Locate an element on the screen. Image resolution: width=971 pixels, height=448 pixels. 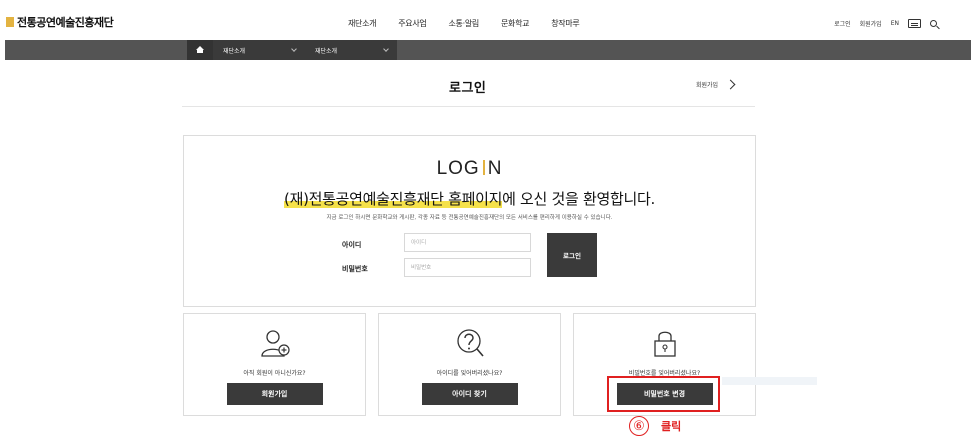
welcome-message: (재)전통공연예술진흥재단 홈페이지에 오신 것을 환영합니다. is located at coordinates (469, 198).